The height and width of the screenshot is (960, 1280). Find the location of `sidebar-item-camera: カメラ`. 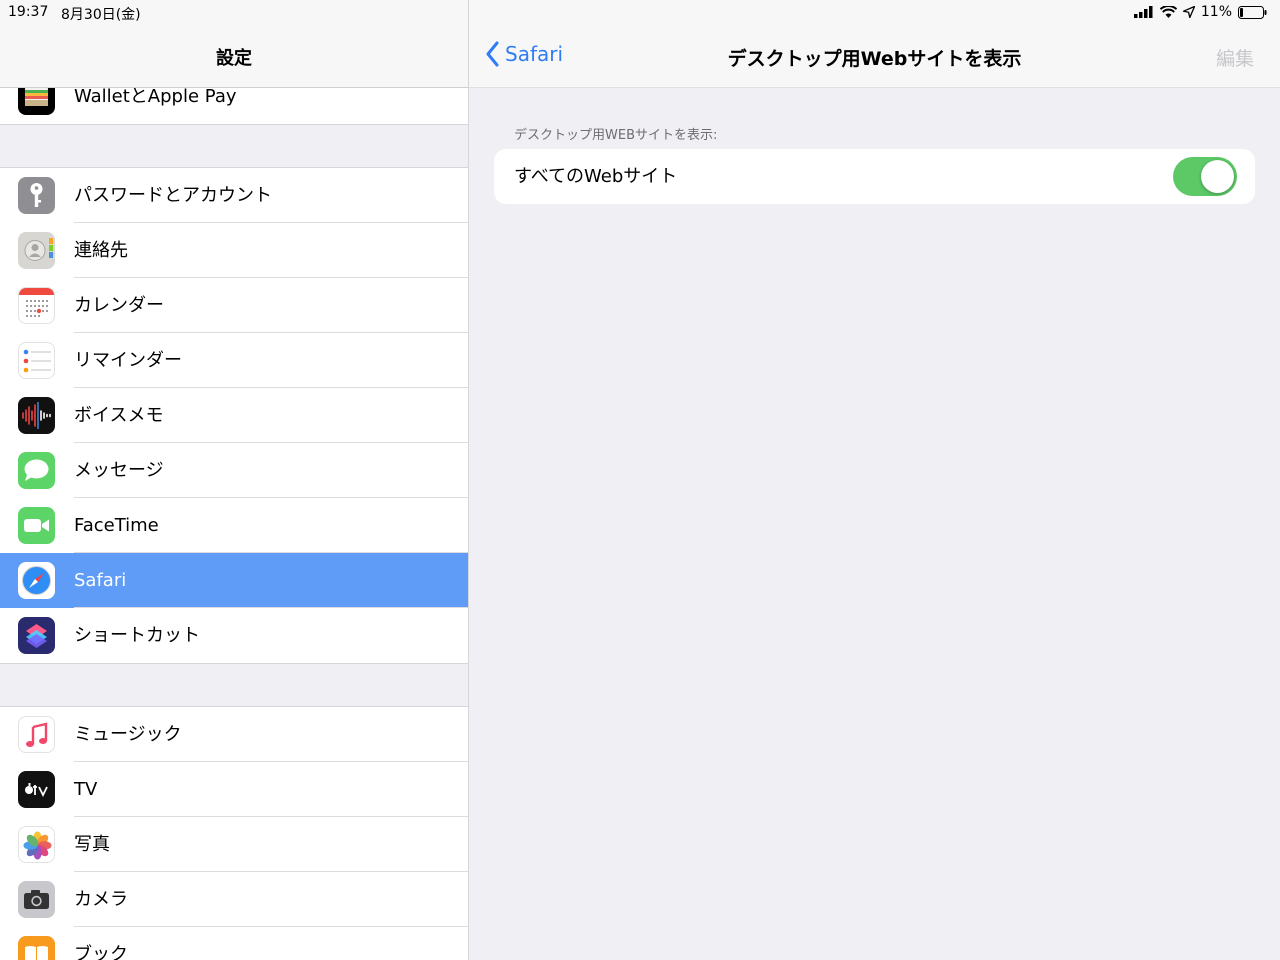

sidebar-item-camera: カメラ is located at coordinates (234, 899).